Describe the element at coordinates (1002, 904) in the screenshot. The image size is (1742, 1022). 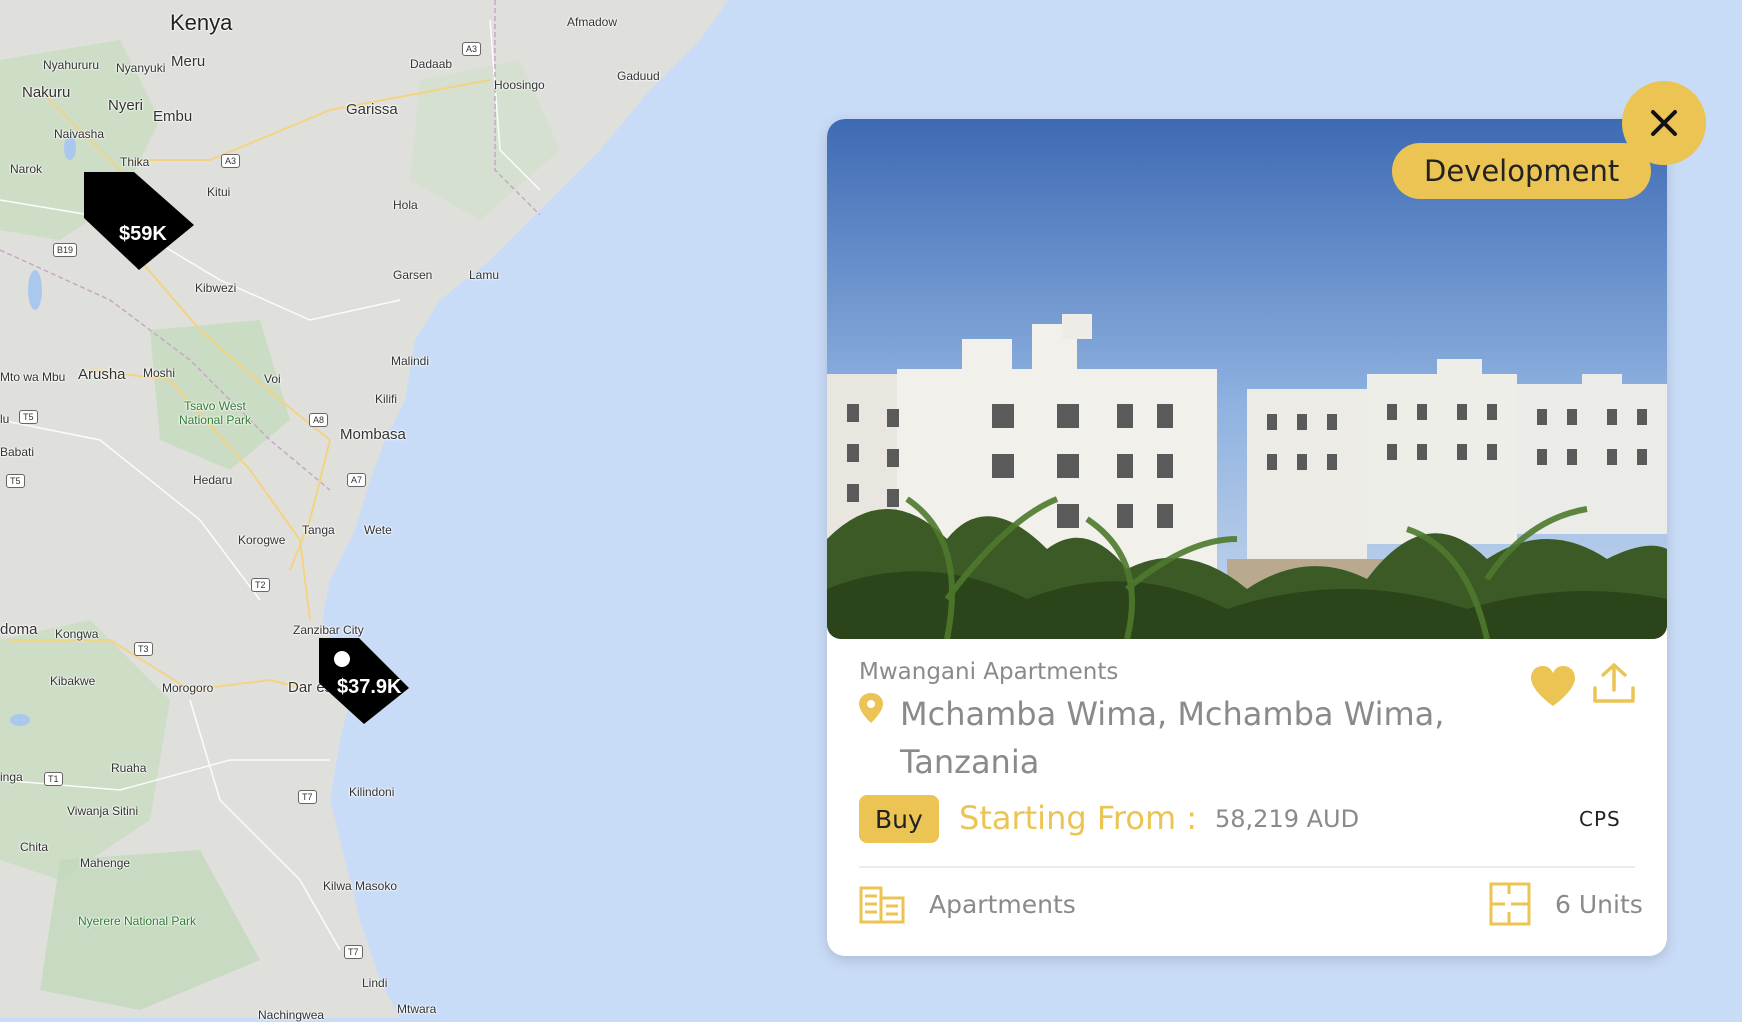
I see `property-type-label: Apartments` at that location.